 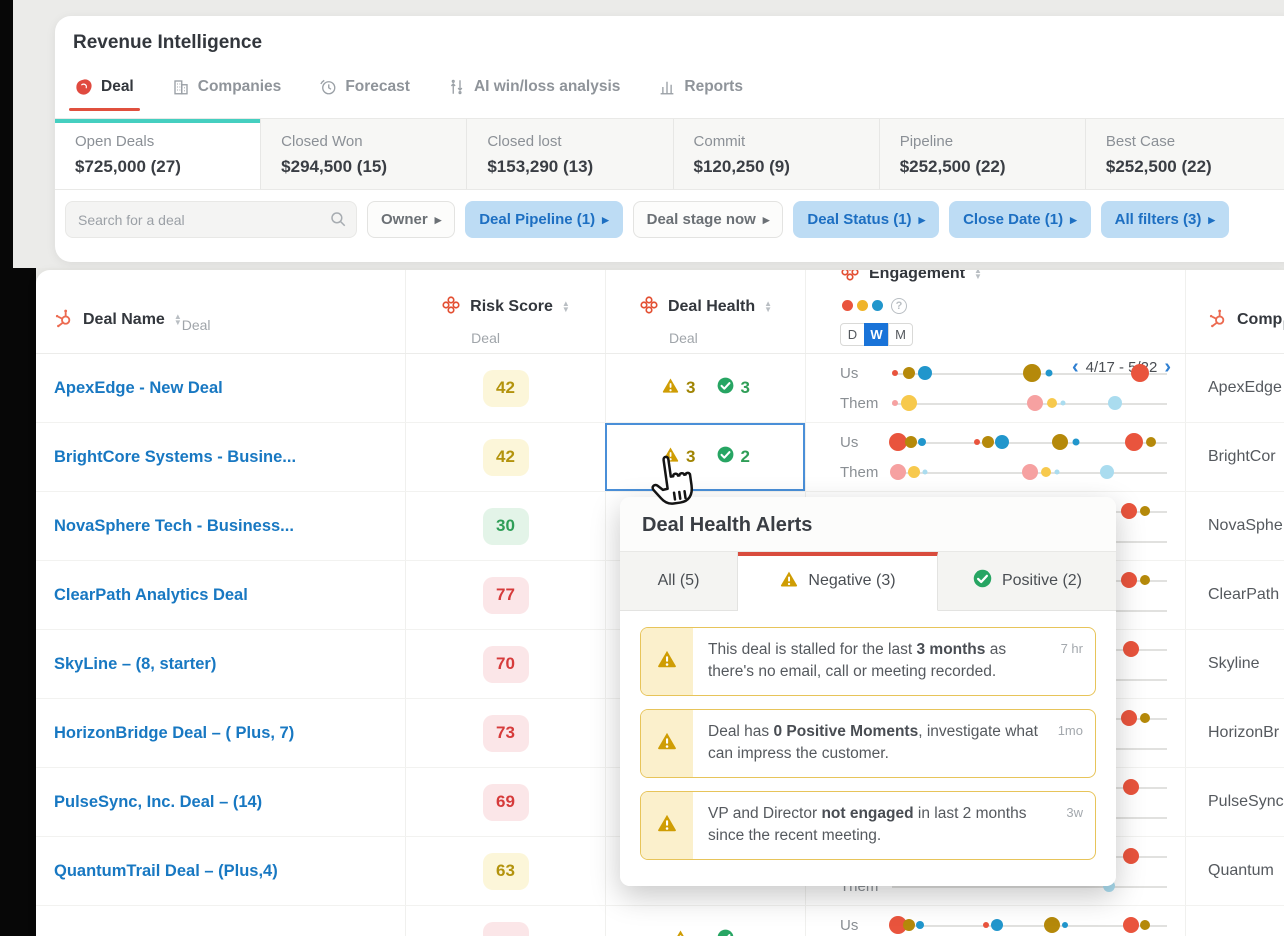 I want to click on search-input, so click(x=211, y=219).